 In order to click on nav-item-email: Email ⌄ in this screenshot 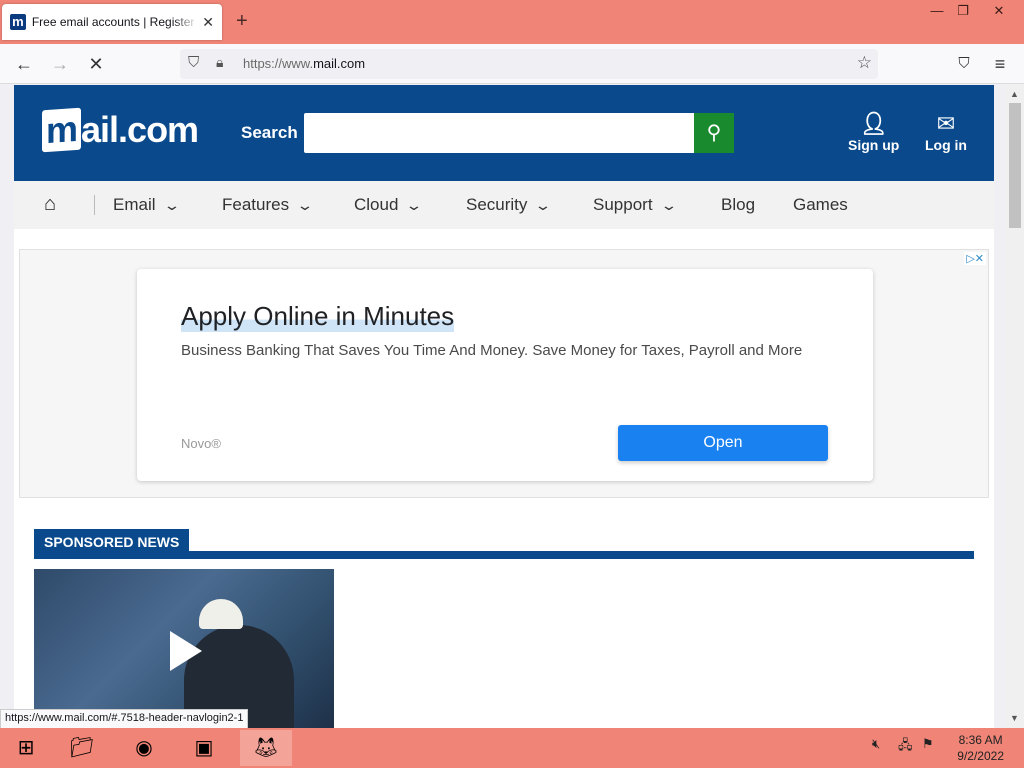, I will do `click(146, 205)`.